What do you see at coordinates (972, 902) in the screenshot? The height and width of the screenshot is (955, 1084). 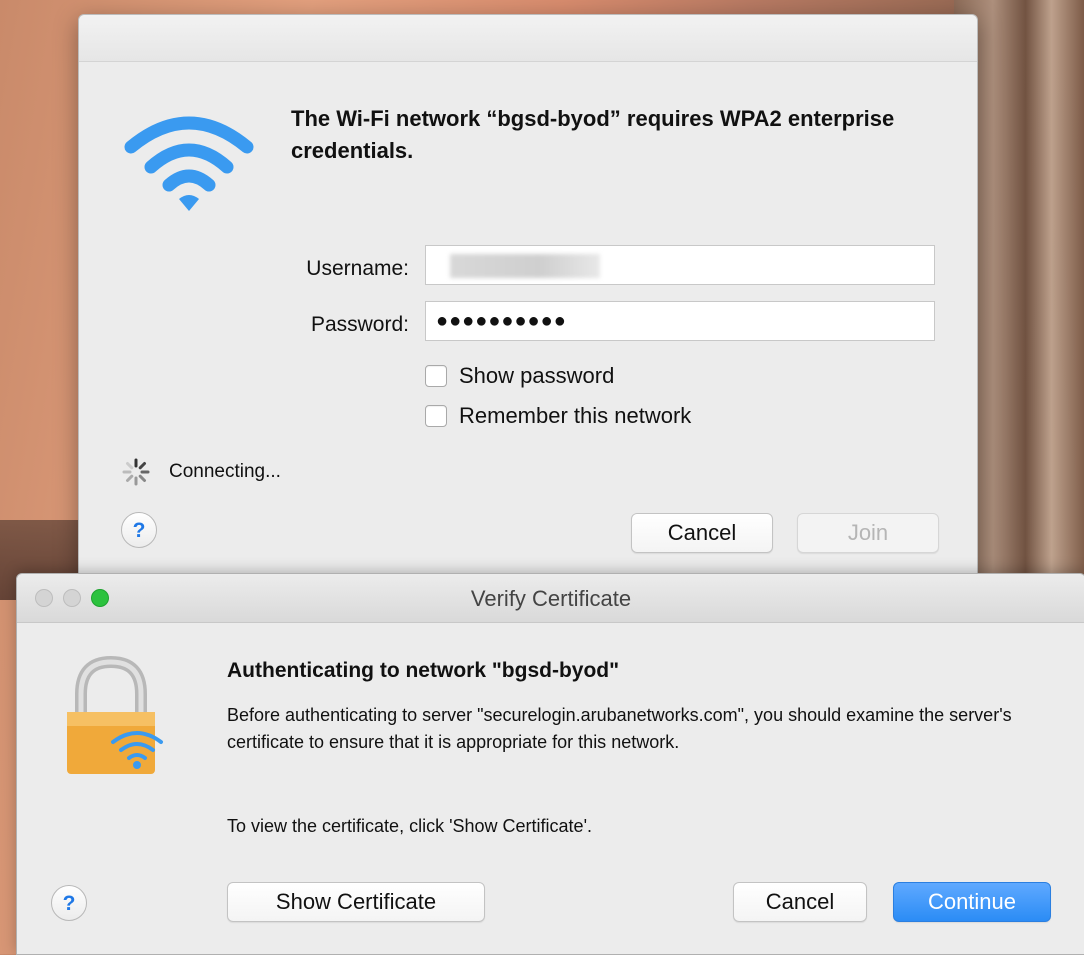 I see `continue-button: Continue` at bounding box center [972, 902].